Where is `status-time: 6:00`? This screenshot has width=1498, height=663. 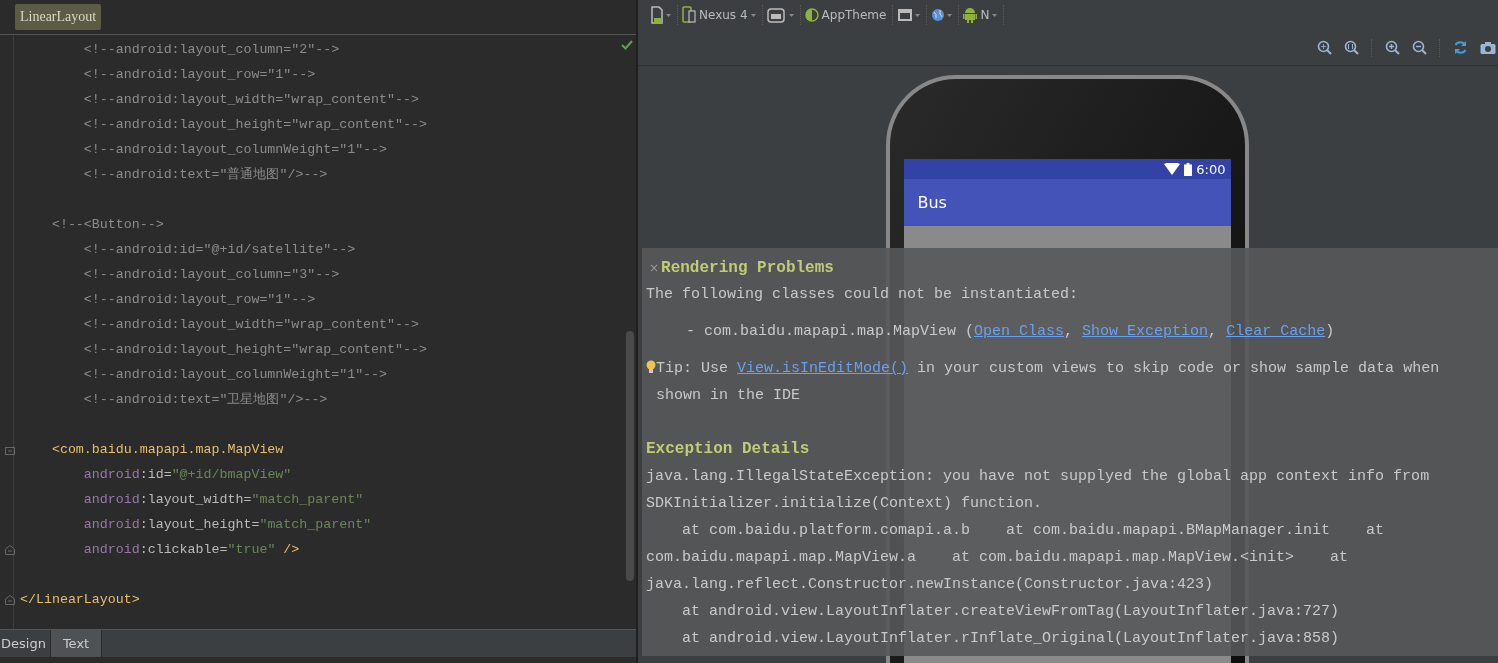
status-time: 6:00 is located at coordinates (1211, 169).